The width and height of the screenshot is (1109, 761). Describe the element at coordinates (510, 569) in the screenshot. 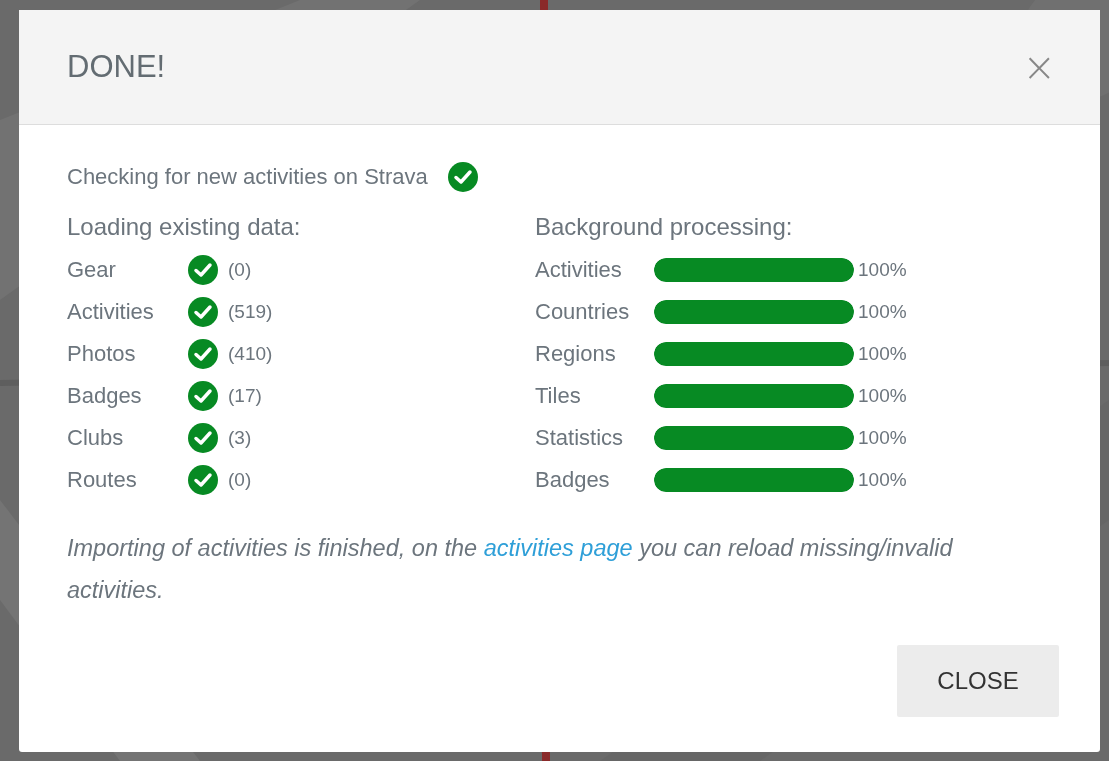

I see `info-text: Importing of activities is finished, on the activities page you can reload missing/invalid activities.` at that location.